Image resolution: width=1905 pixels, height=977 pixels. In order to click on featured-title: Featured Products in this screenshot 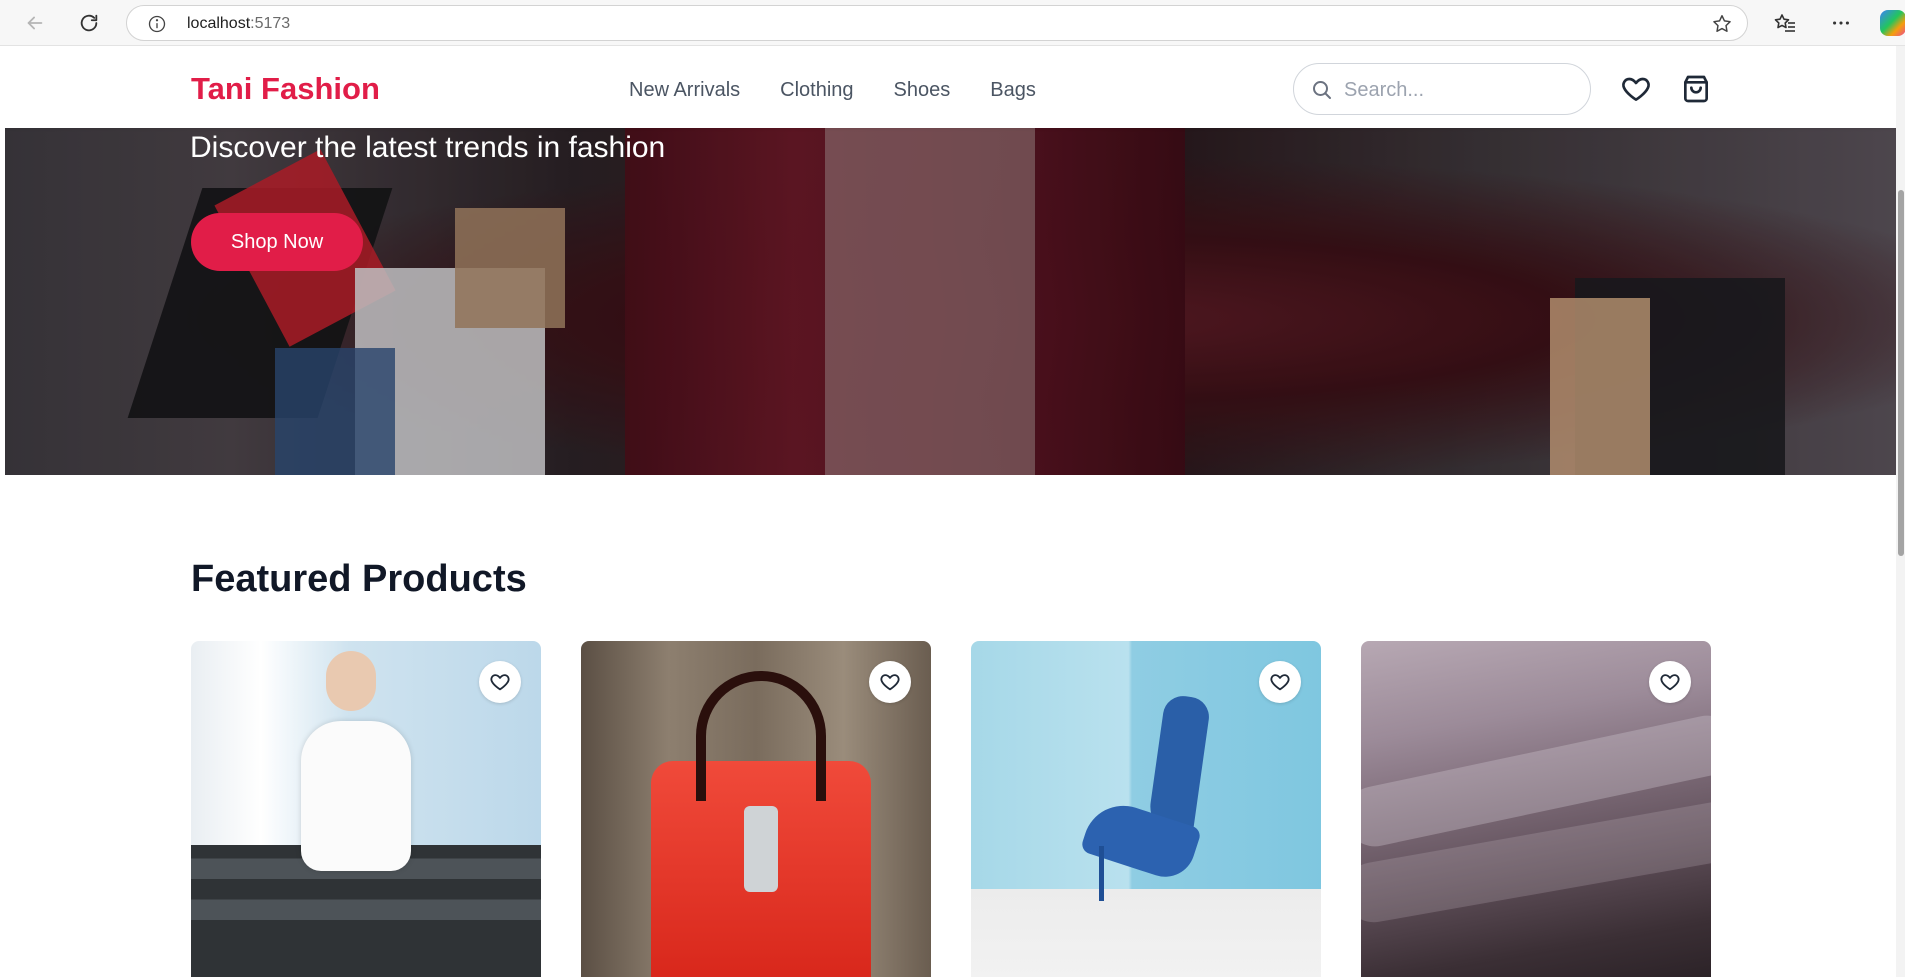, I will do `click(359, 579)`.